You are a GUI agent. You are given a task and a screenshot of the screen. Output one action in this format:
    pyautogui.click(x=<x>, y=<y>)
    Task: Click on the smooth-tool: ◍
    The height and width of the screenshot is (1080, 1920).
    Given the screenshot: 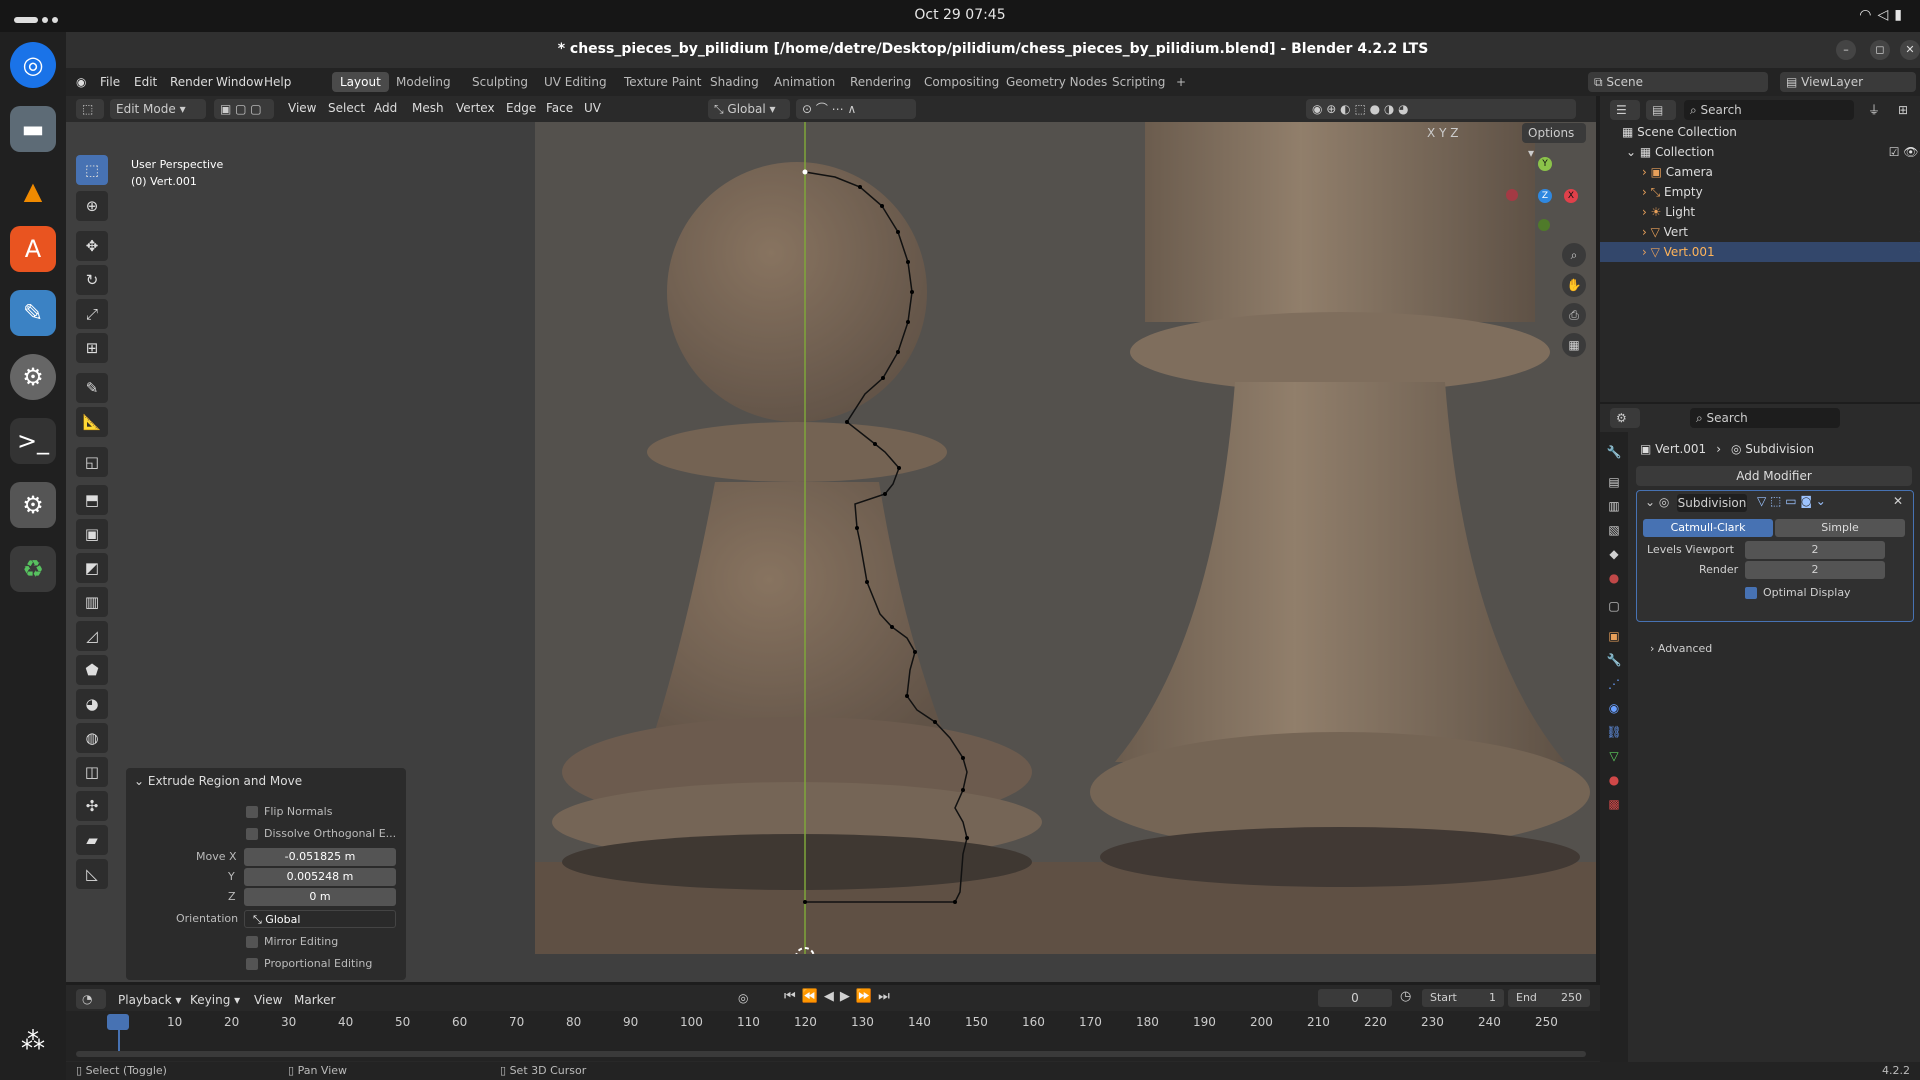 What is the action you would take?
    pyautogui.click(x=92, y=738)
    